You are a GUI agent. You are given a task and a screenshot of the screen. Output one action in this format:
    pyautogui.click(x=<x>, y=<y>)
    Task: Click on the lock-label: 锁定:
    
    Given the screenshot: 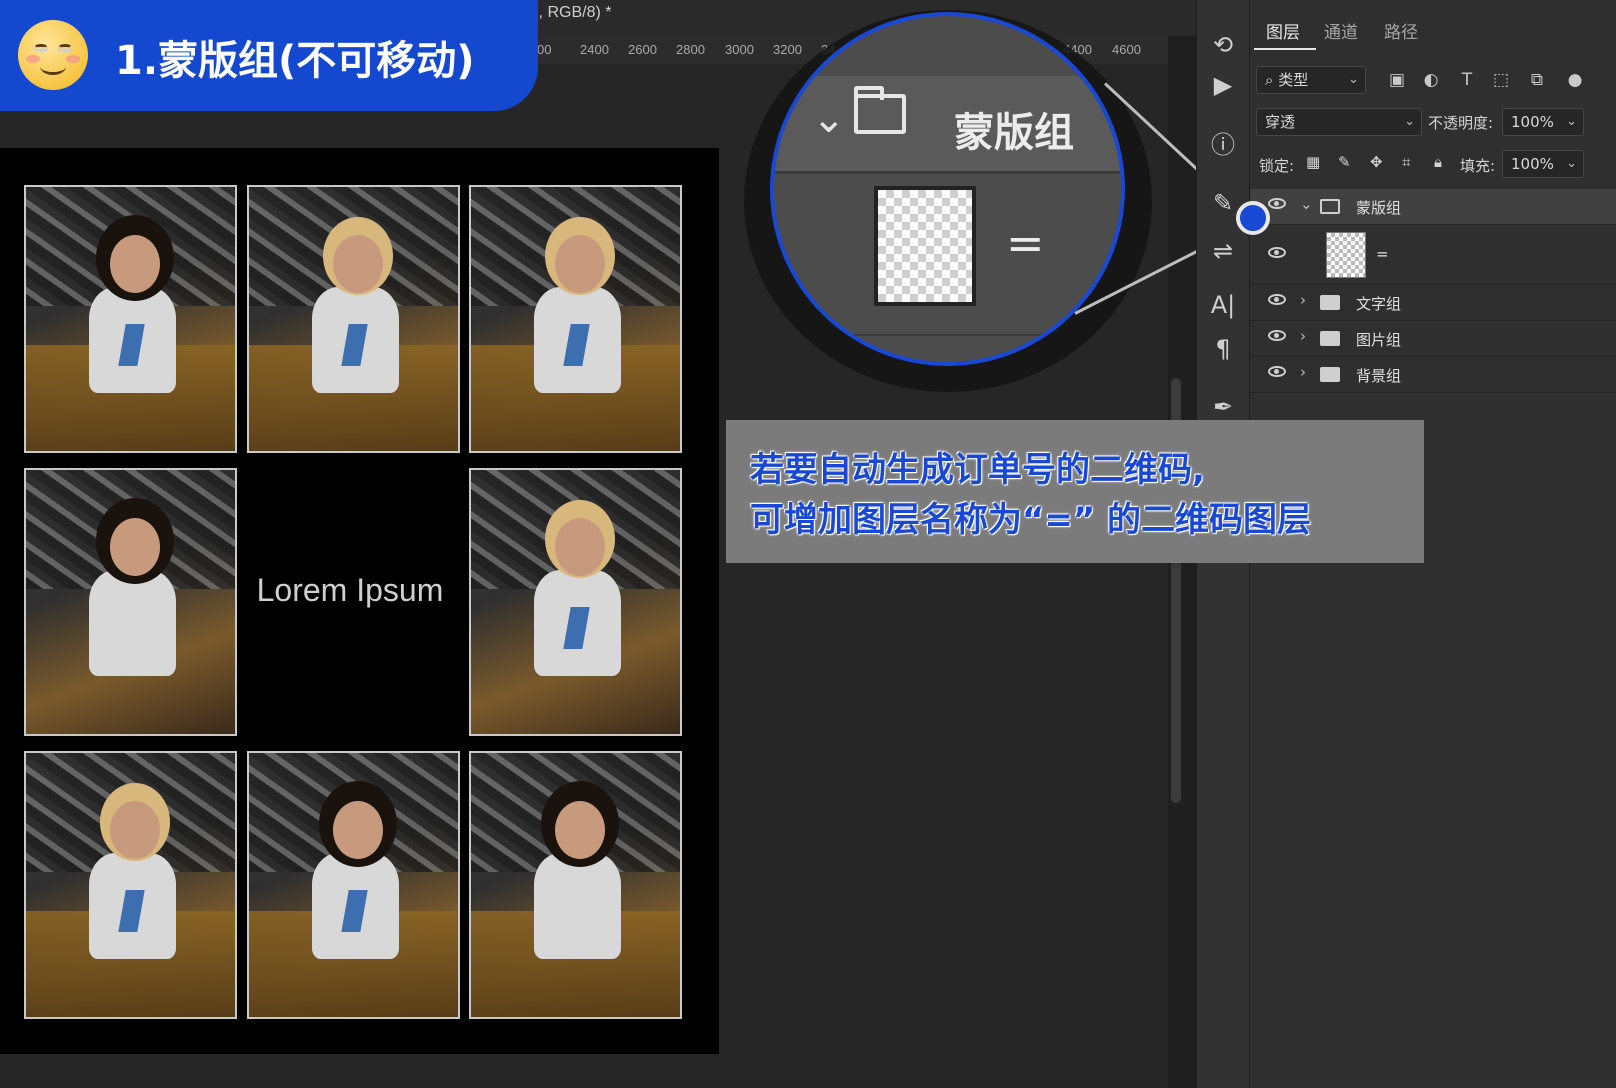 What is the action you would take?
    pyautogui.click(x=1277, y=166)
    